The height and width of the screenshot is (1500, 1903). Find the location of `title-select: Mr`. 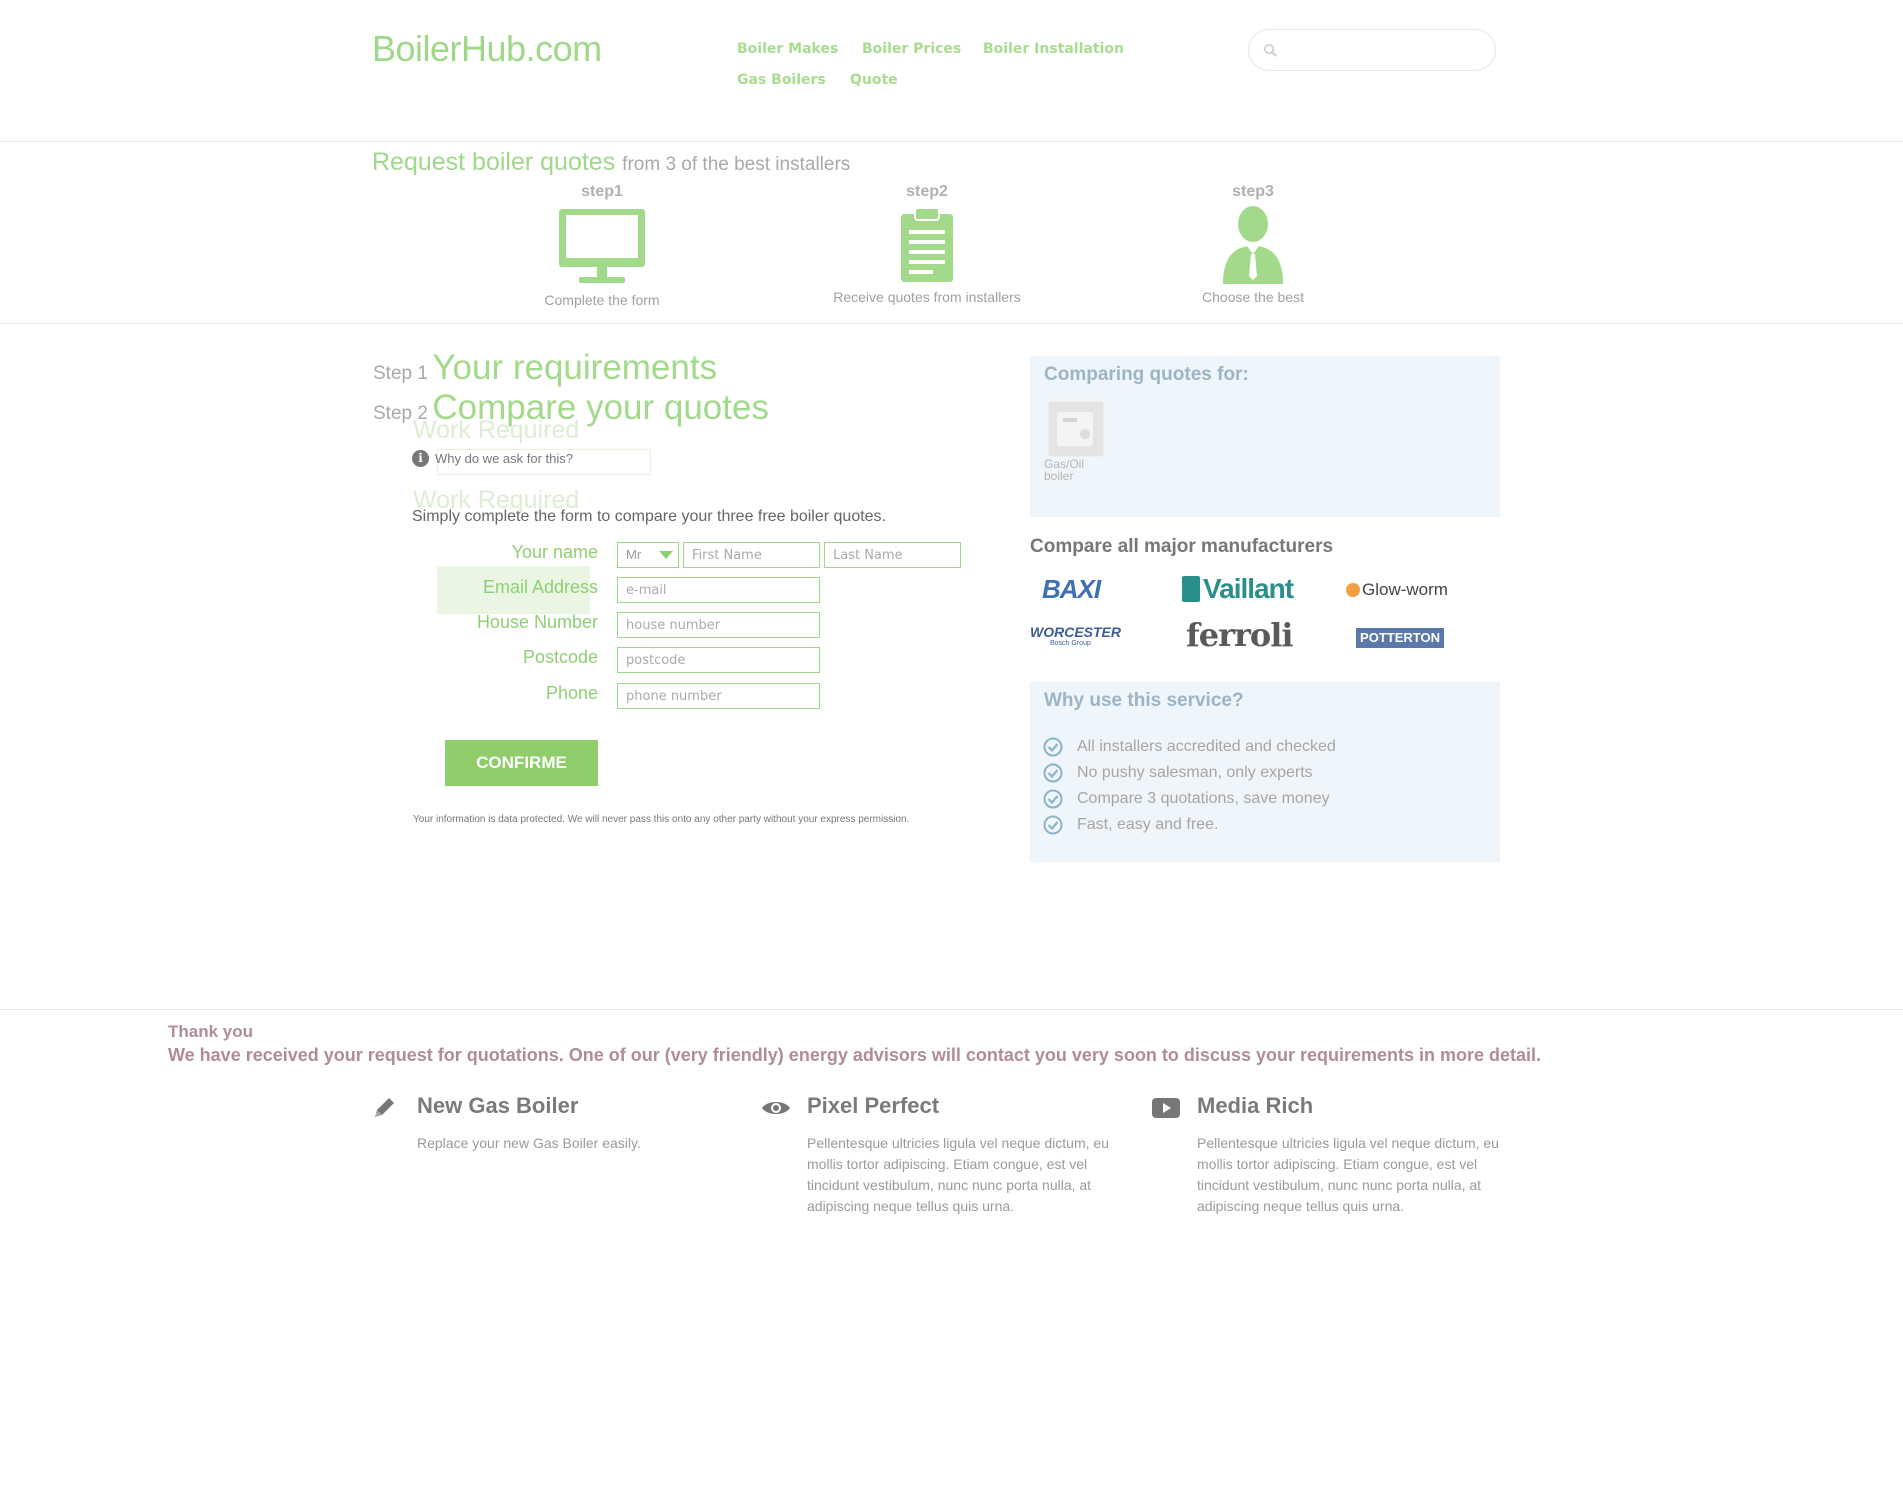

title-select: Mr is located at coordinates (648, 555).